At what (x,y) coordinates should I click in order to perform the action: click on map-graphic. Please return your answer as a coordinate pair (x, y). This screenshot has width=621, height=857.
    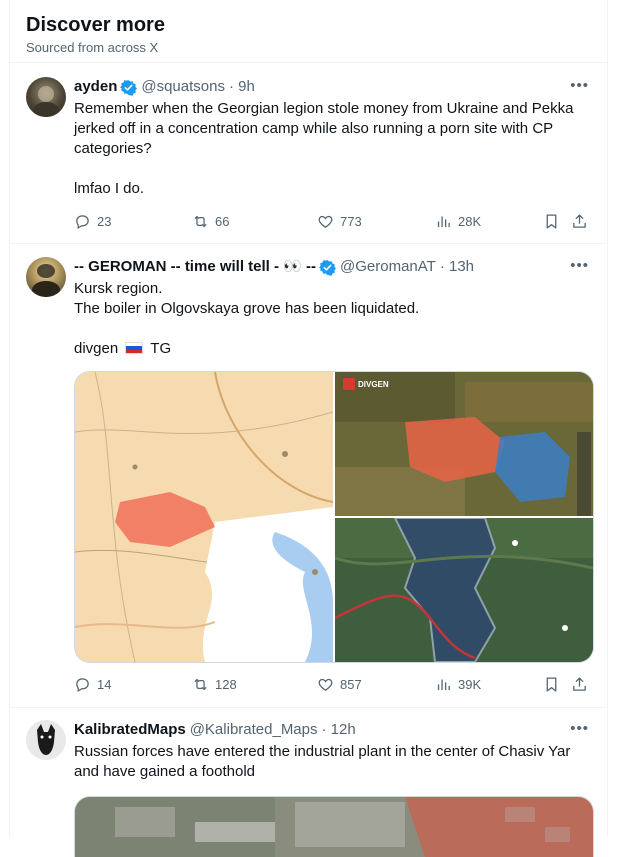
    Looking at the image, I should click on (204, 517).